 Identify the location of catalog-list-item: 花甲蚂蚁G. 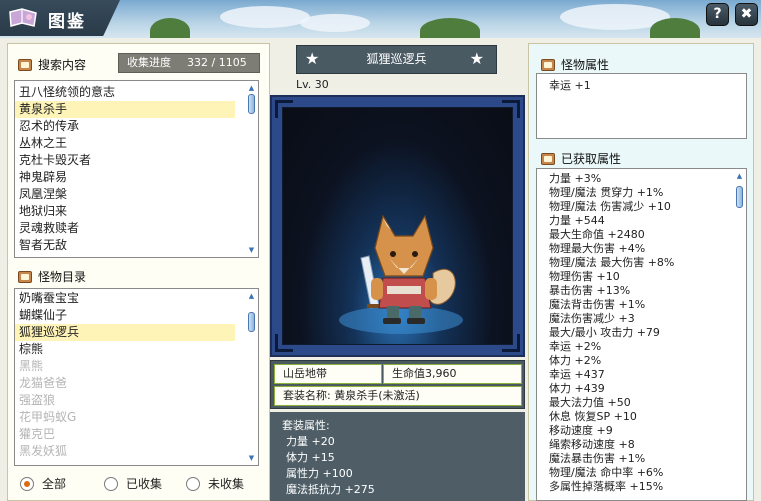
(125, 417).